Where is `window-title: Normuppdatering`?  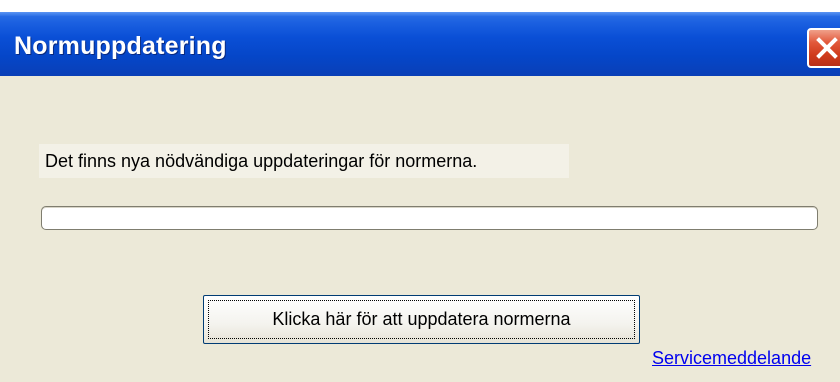 window-title: Normuppdatering is located at coordinates (120, 46).